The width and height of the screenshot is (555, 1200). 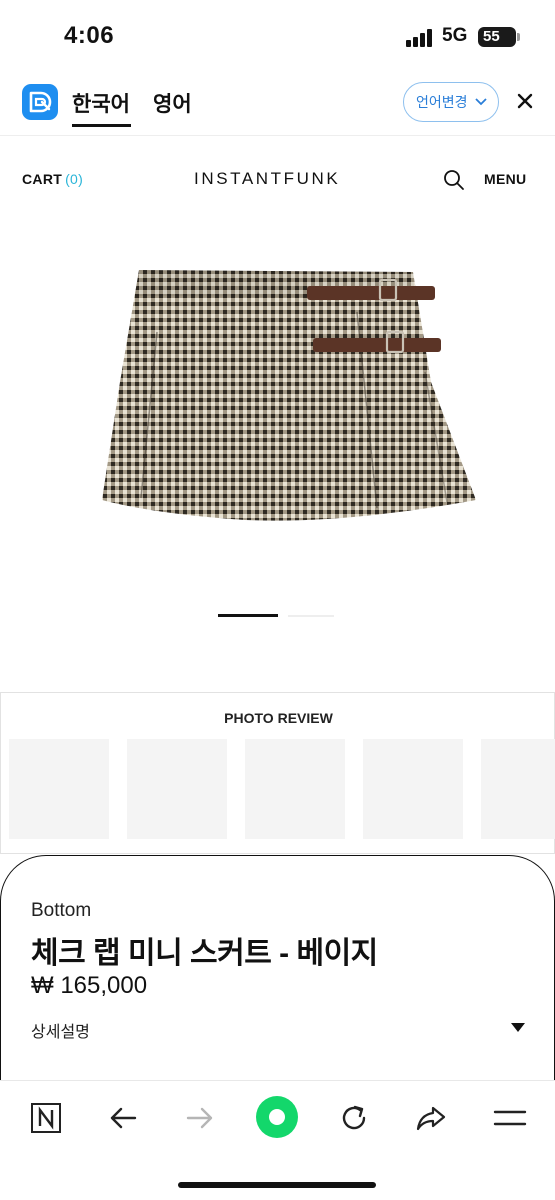 I want to click on naver-n-icon, so click(x=46, y=1118).